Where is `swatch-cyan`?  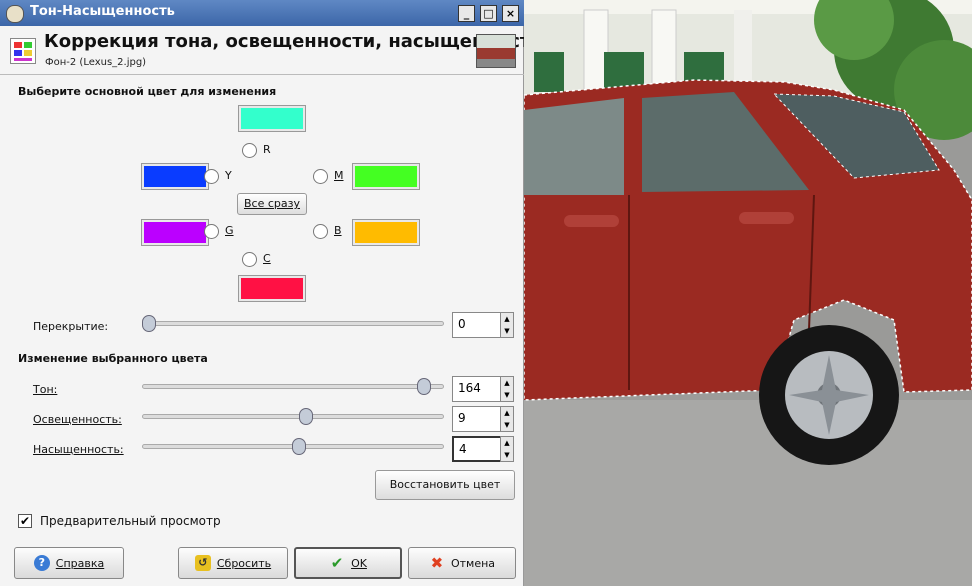 swatch-cyan is located at coordinates (272, 288).